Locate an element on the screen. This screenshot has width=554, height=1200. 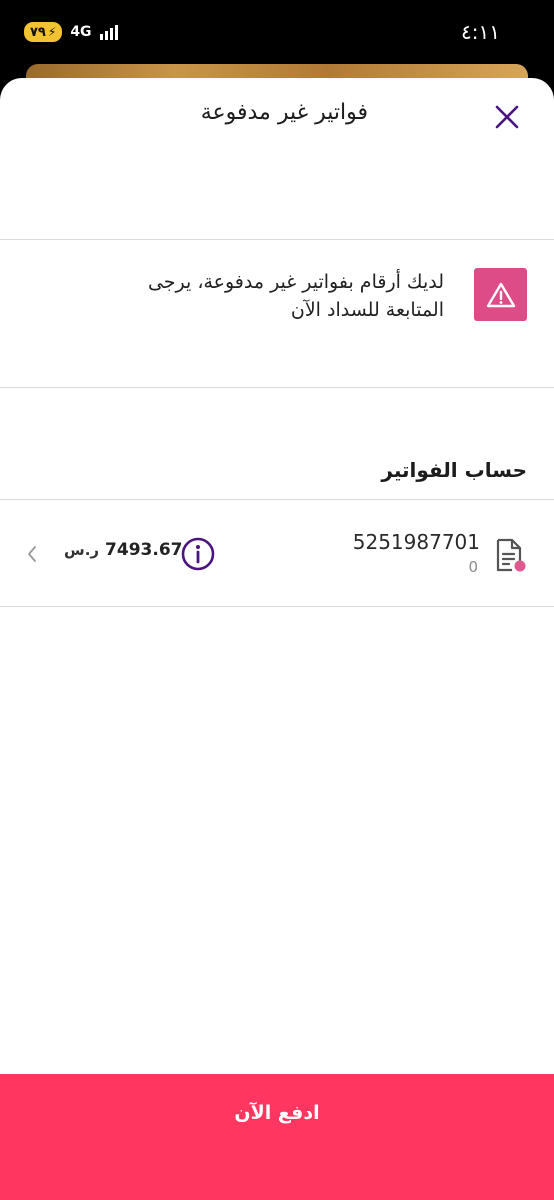
amount-value: 7493.67 is located at coordinates (144, 550).